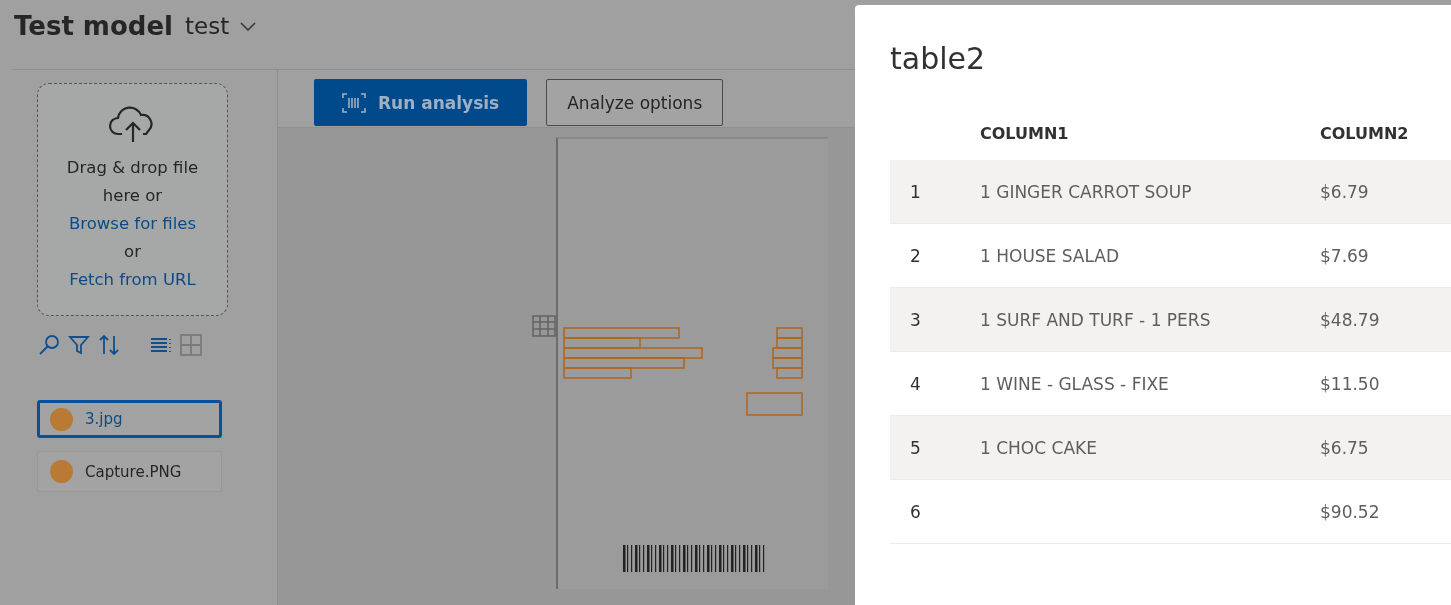 The image size is (1451, 605). I want to click on table-cell: 1 SURF AND TURF - 1 PERS, so click(1150, 320).